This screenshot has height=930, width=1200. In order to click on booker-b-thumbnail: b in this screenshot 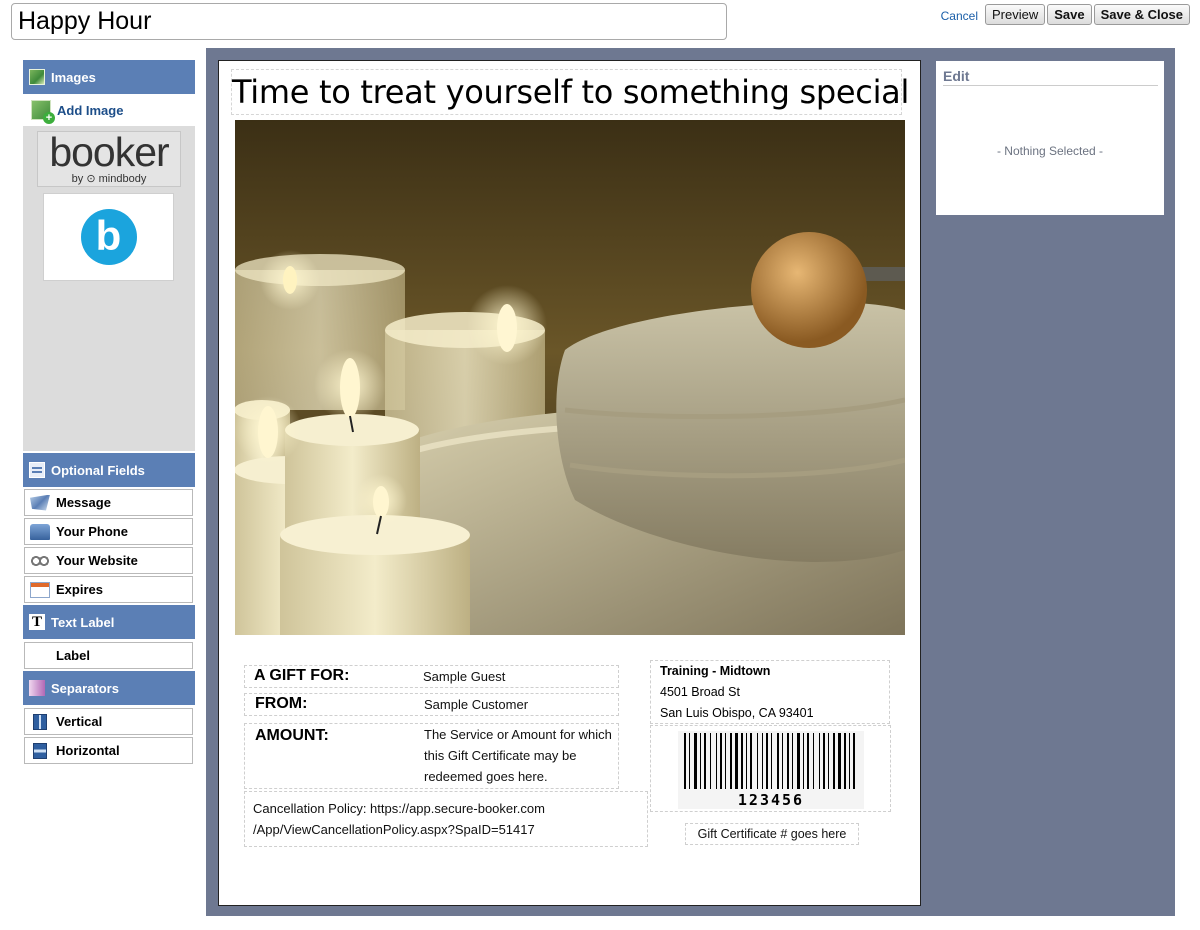, I will do `click(108, 237)`.